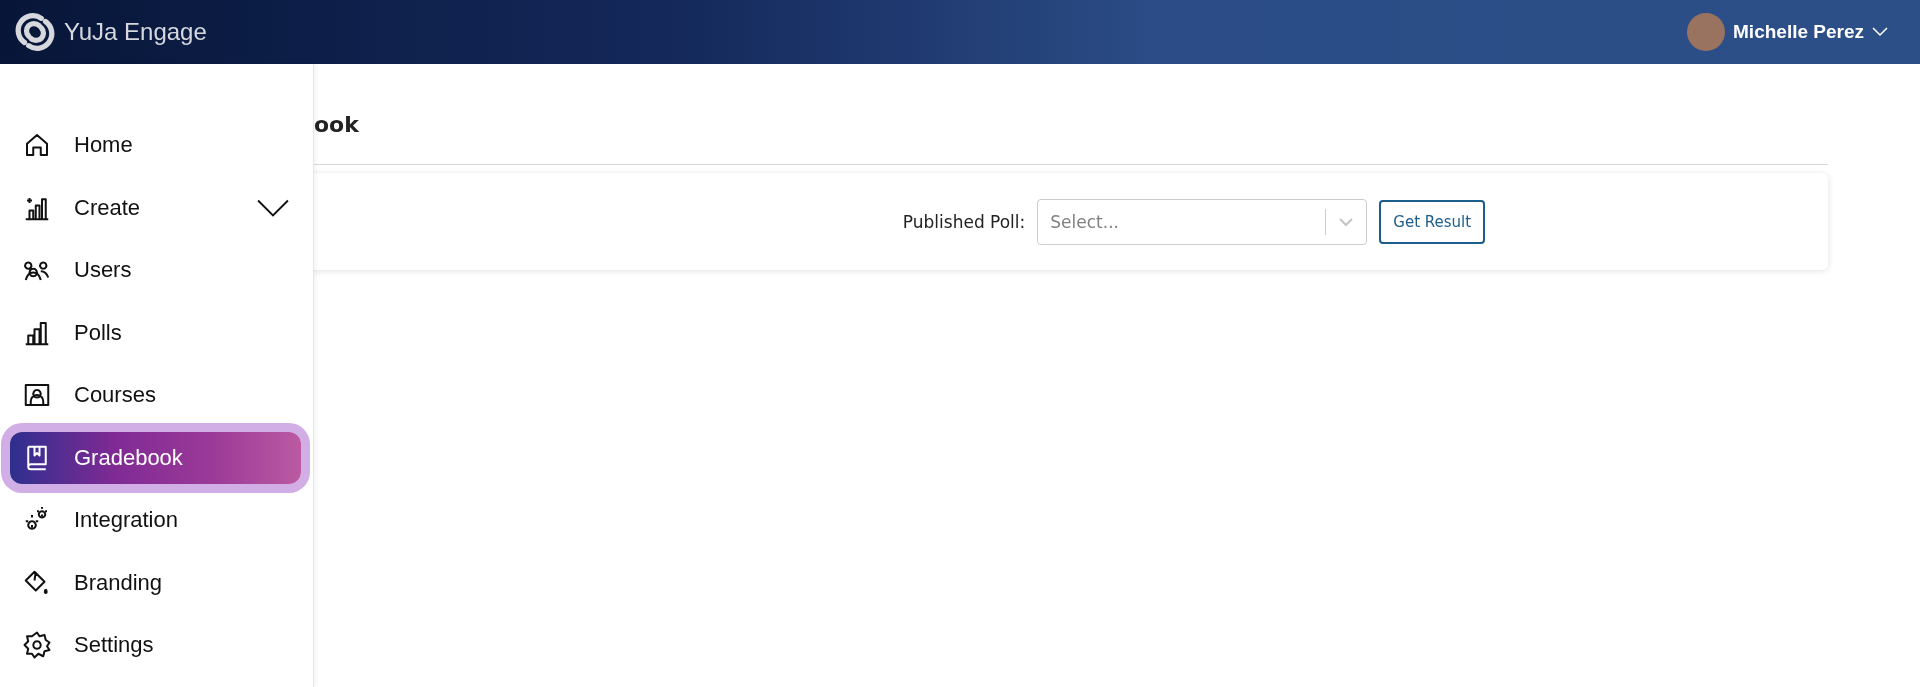 The width and height of the screenshot is (1920, 687). What do you see at coordinates (1787, 32) in the screenshot?
I see `user-menu: Michelle Perez` at bounding box center [1787, 32].